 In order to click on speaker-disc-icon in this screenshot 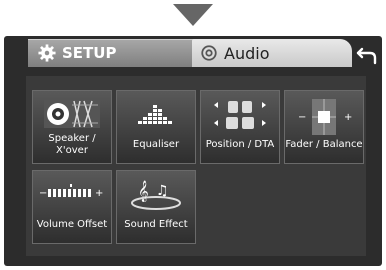, I will do `click(209, 53)`.